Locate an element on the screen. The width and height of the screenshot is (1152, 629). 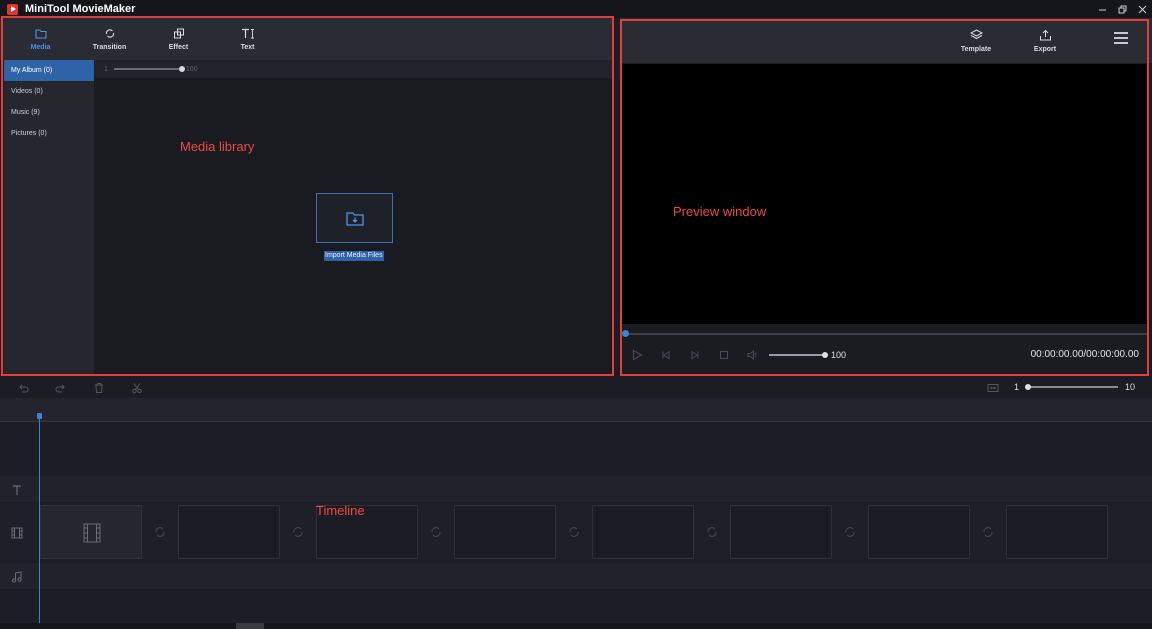
import-folder-icon is located at coordinates (354, 218).